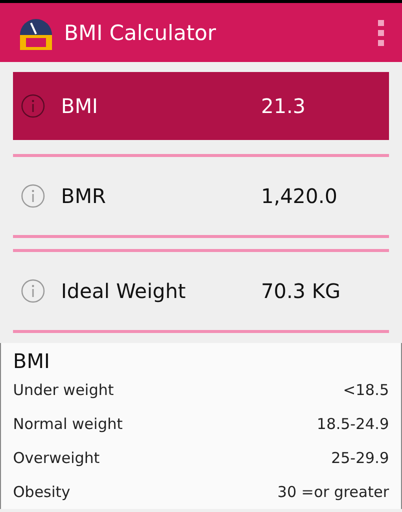 The height and width of the screenshot is (512, 402). Describe the element at coordinates (201, 291) in the screenshot. I see `result-row: Ideal Weight 70.3 KG` at that location.